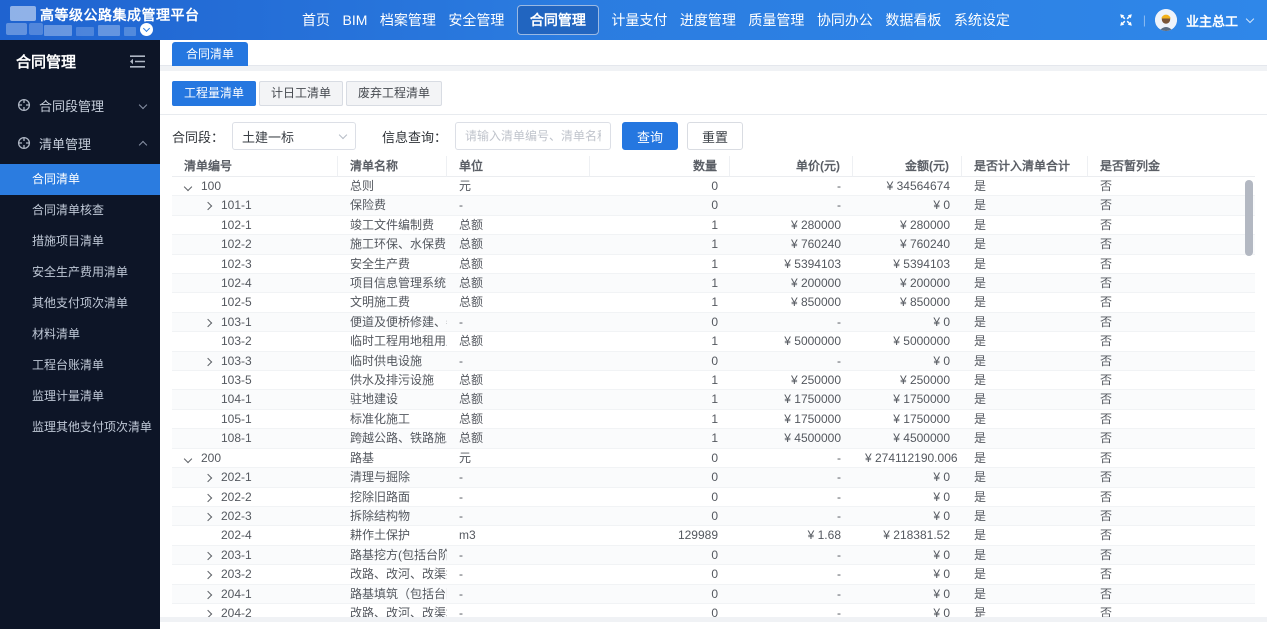  Describe the element at coordinates (518, 323) in the screenshot. I see `cell-unit: -` at that location.